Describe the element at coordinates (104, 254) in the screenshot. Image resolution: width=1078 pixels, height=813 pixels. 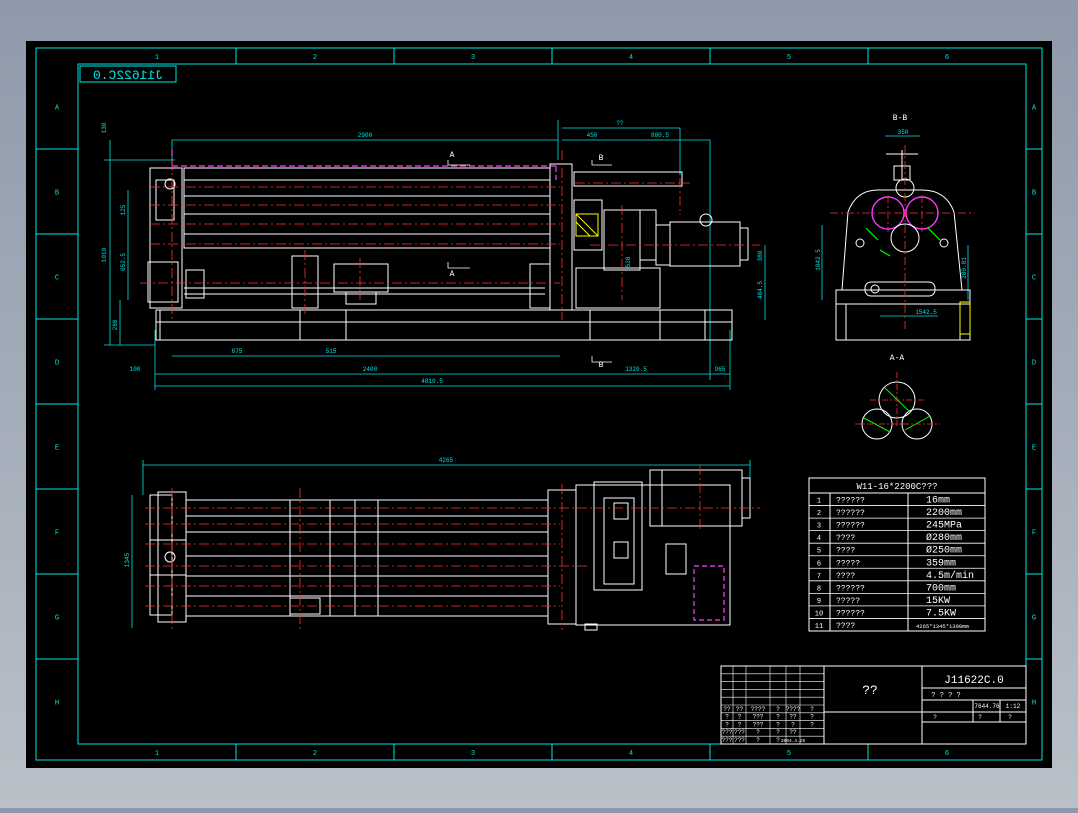
I see `dim-left-v3: 1010` at that location.